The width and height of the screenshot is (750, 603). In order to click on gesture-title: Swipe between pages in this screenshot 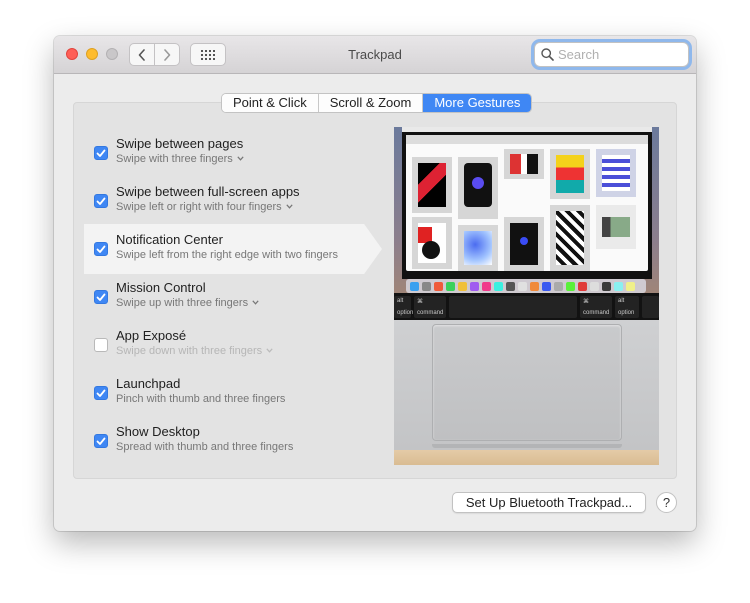, I will do `click(180, 143)`.